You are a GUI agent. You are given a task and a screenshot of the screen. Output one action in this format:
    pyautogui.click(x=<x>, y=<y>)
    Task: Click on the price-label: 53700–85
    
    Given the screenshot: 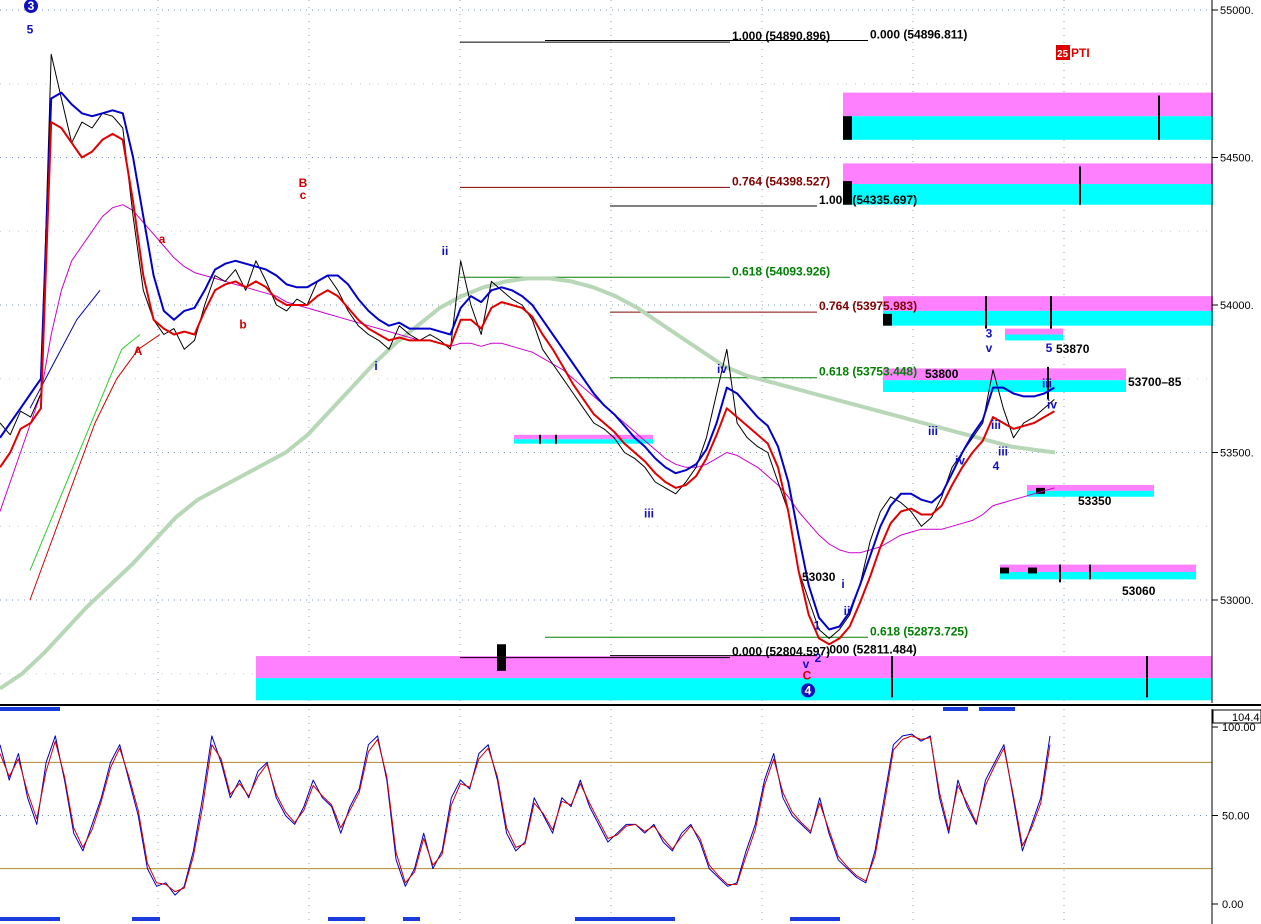 What is the action you would take?
    pyautogui.click(x=1155, y=382)
    